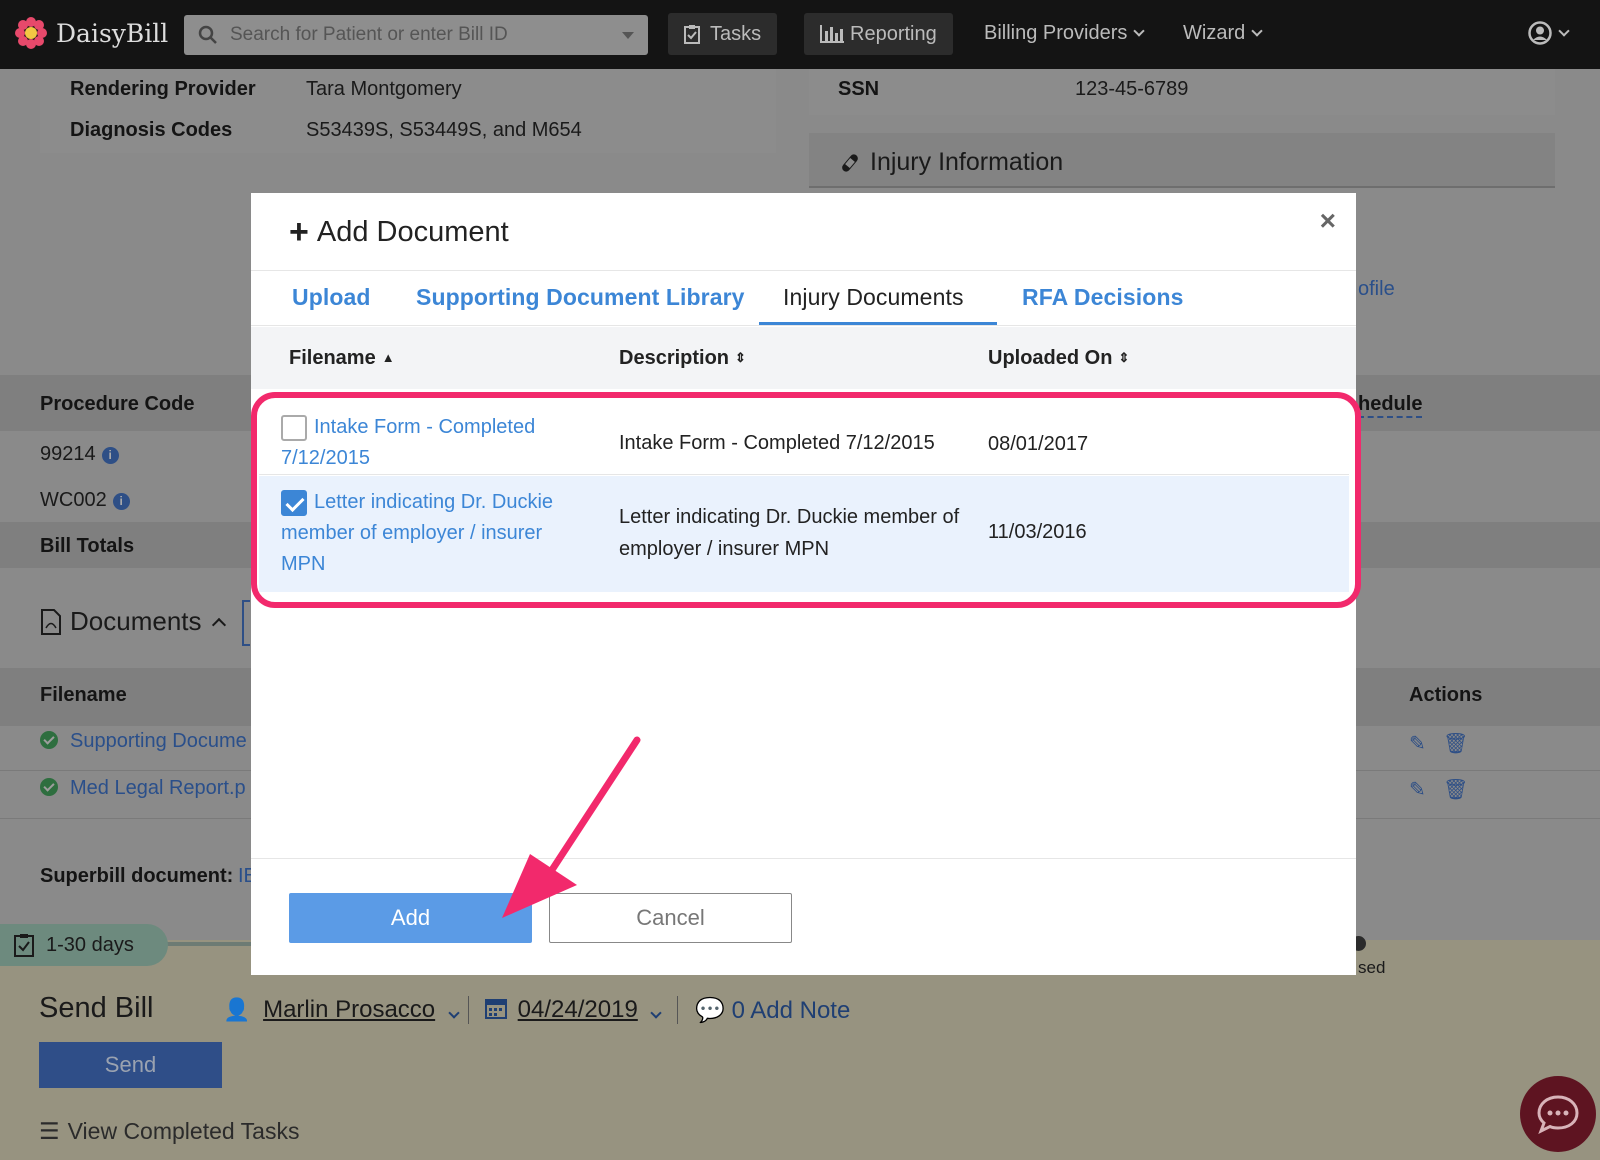 The width and height of the screenshot is (1600, 1160). I want to click on documents-table-header: Filename ▲ Description ⇕ Uploaded On ⇕, so click(803, 358).